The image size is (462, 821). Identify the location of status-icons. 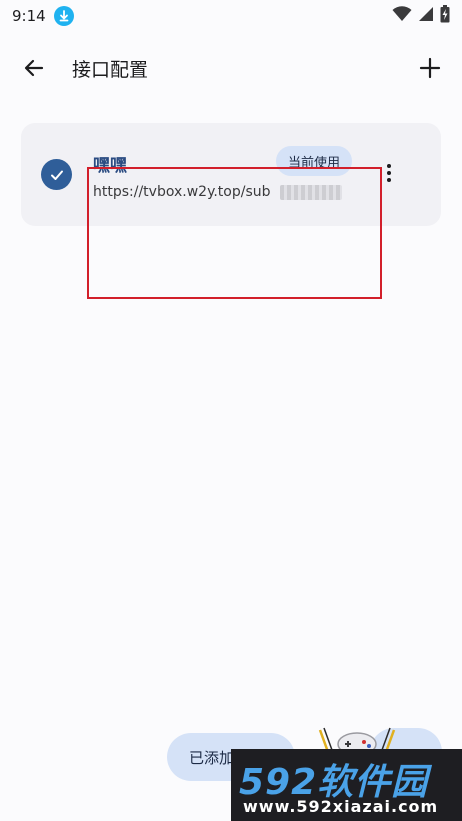
(421, 16).